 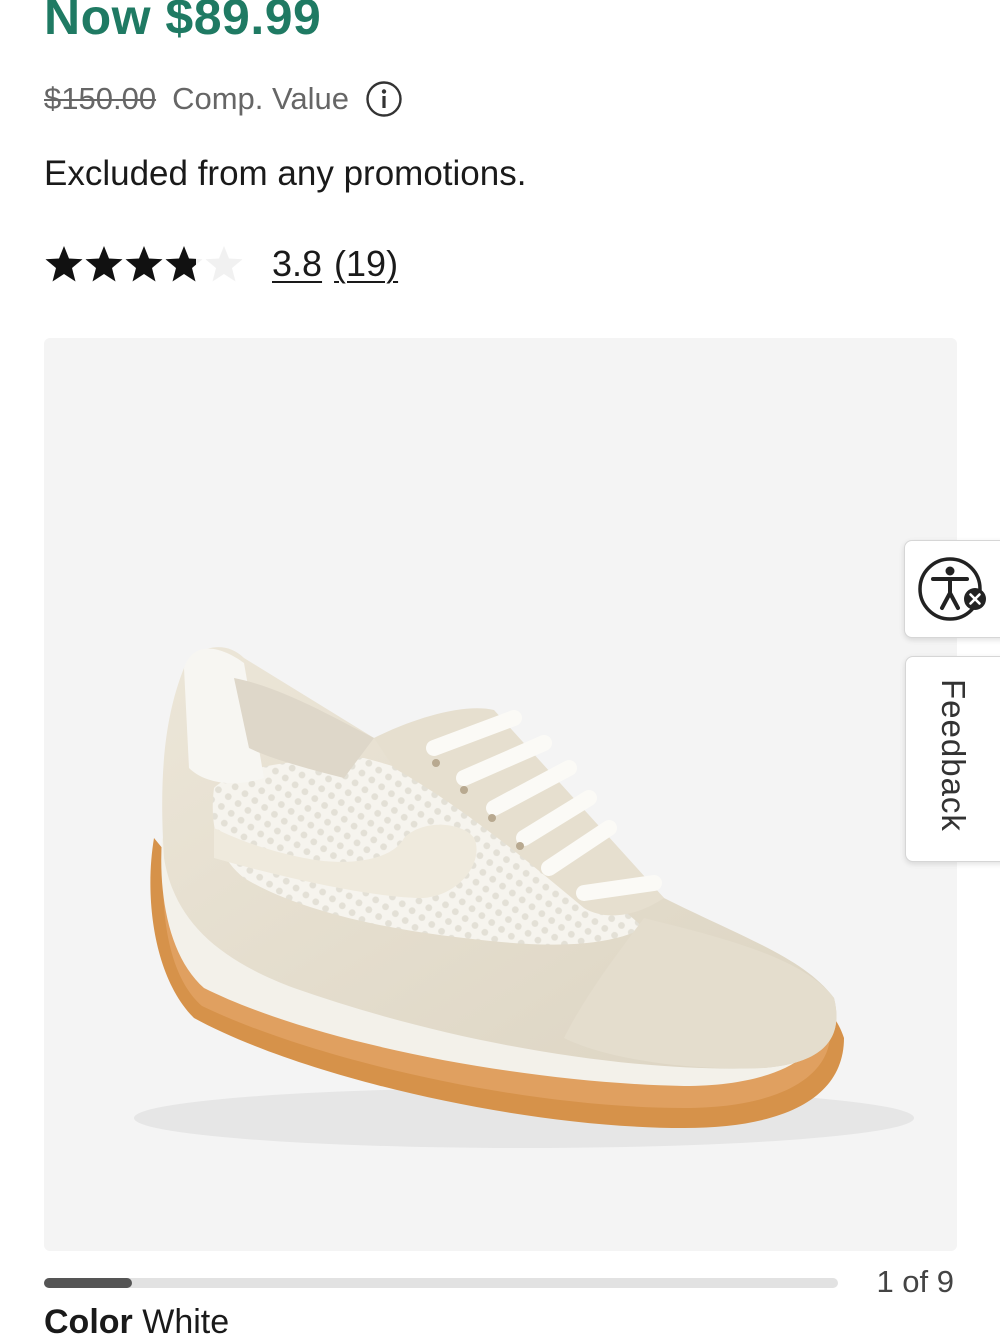 I want to click on accessibility-button, so click(x=952, y=589).